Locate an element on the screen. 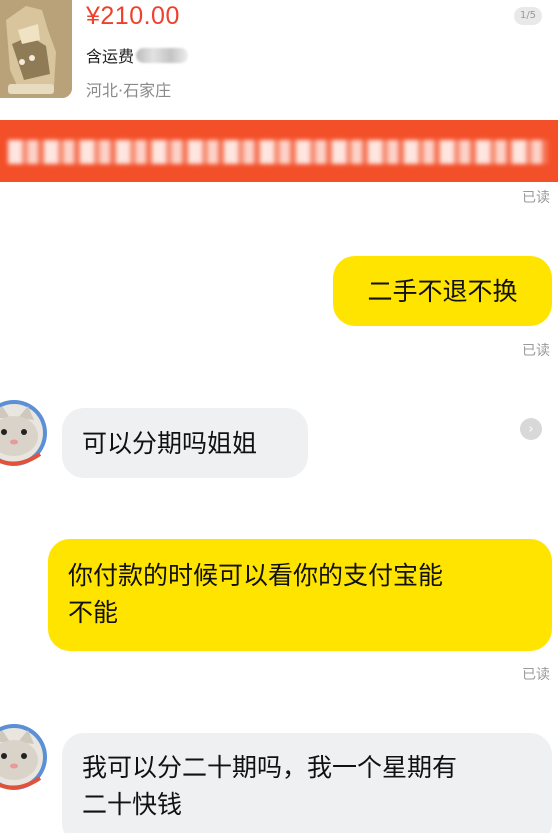  message-line: 不能 is located at coordinates (93, 612).